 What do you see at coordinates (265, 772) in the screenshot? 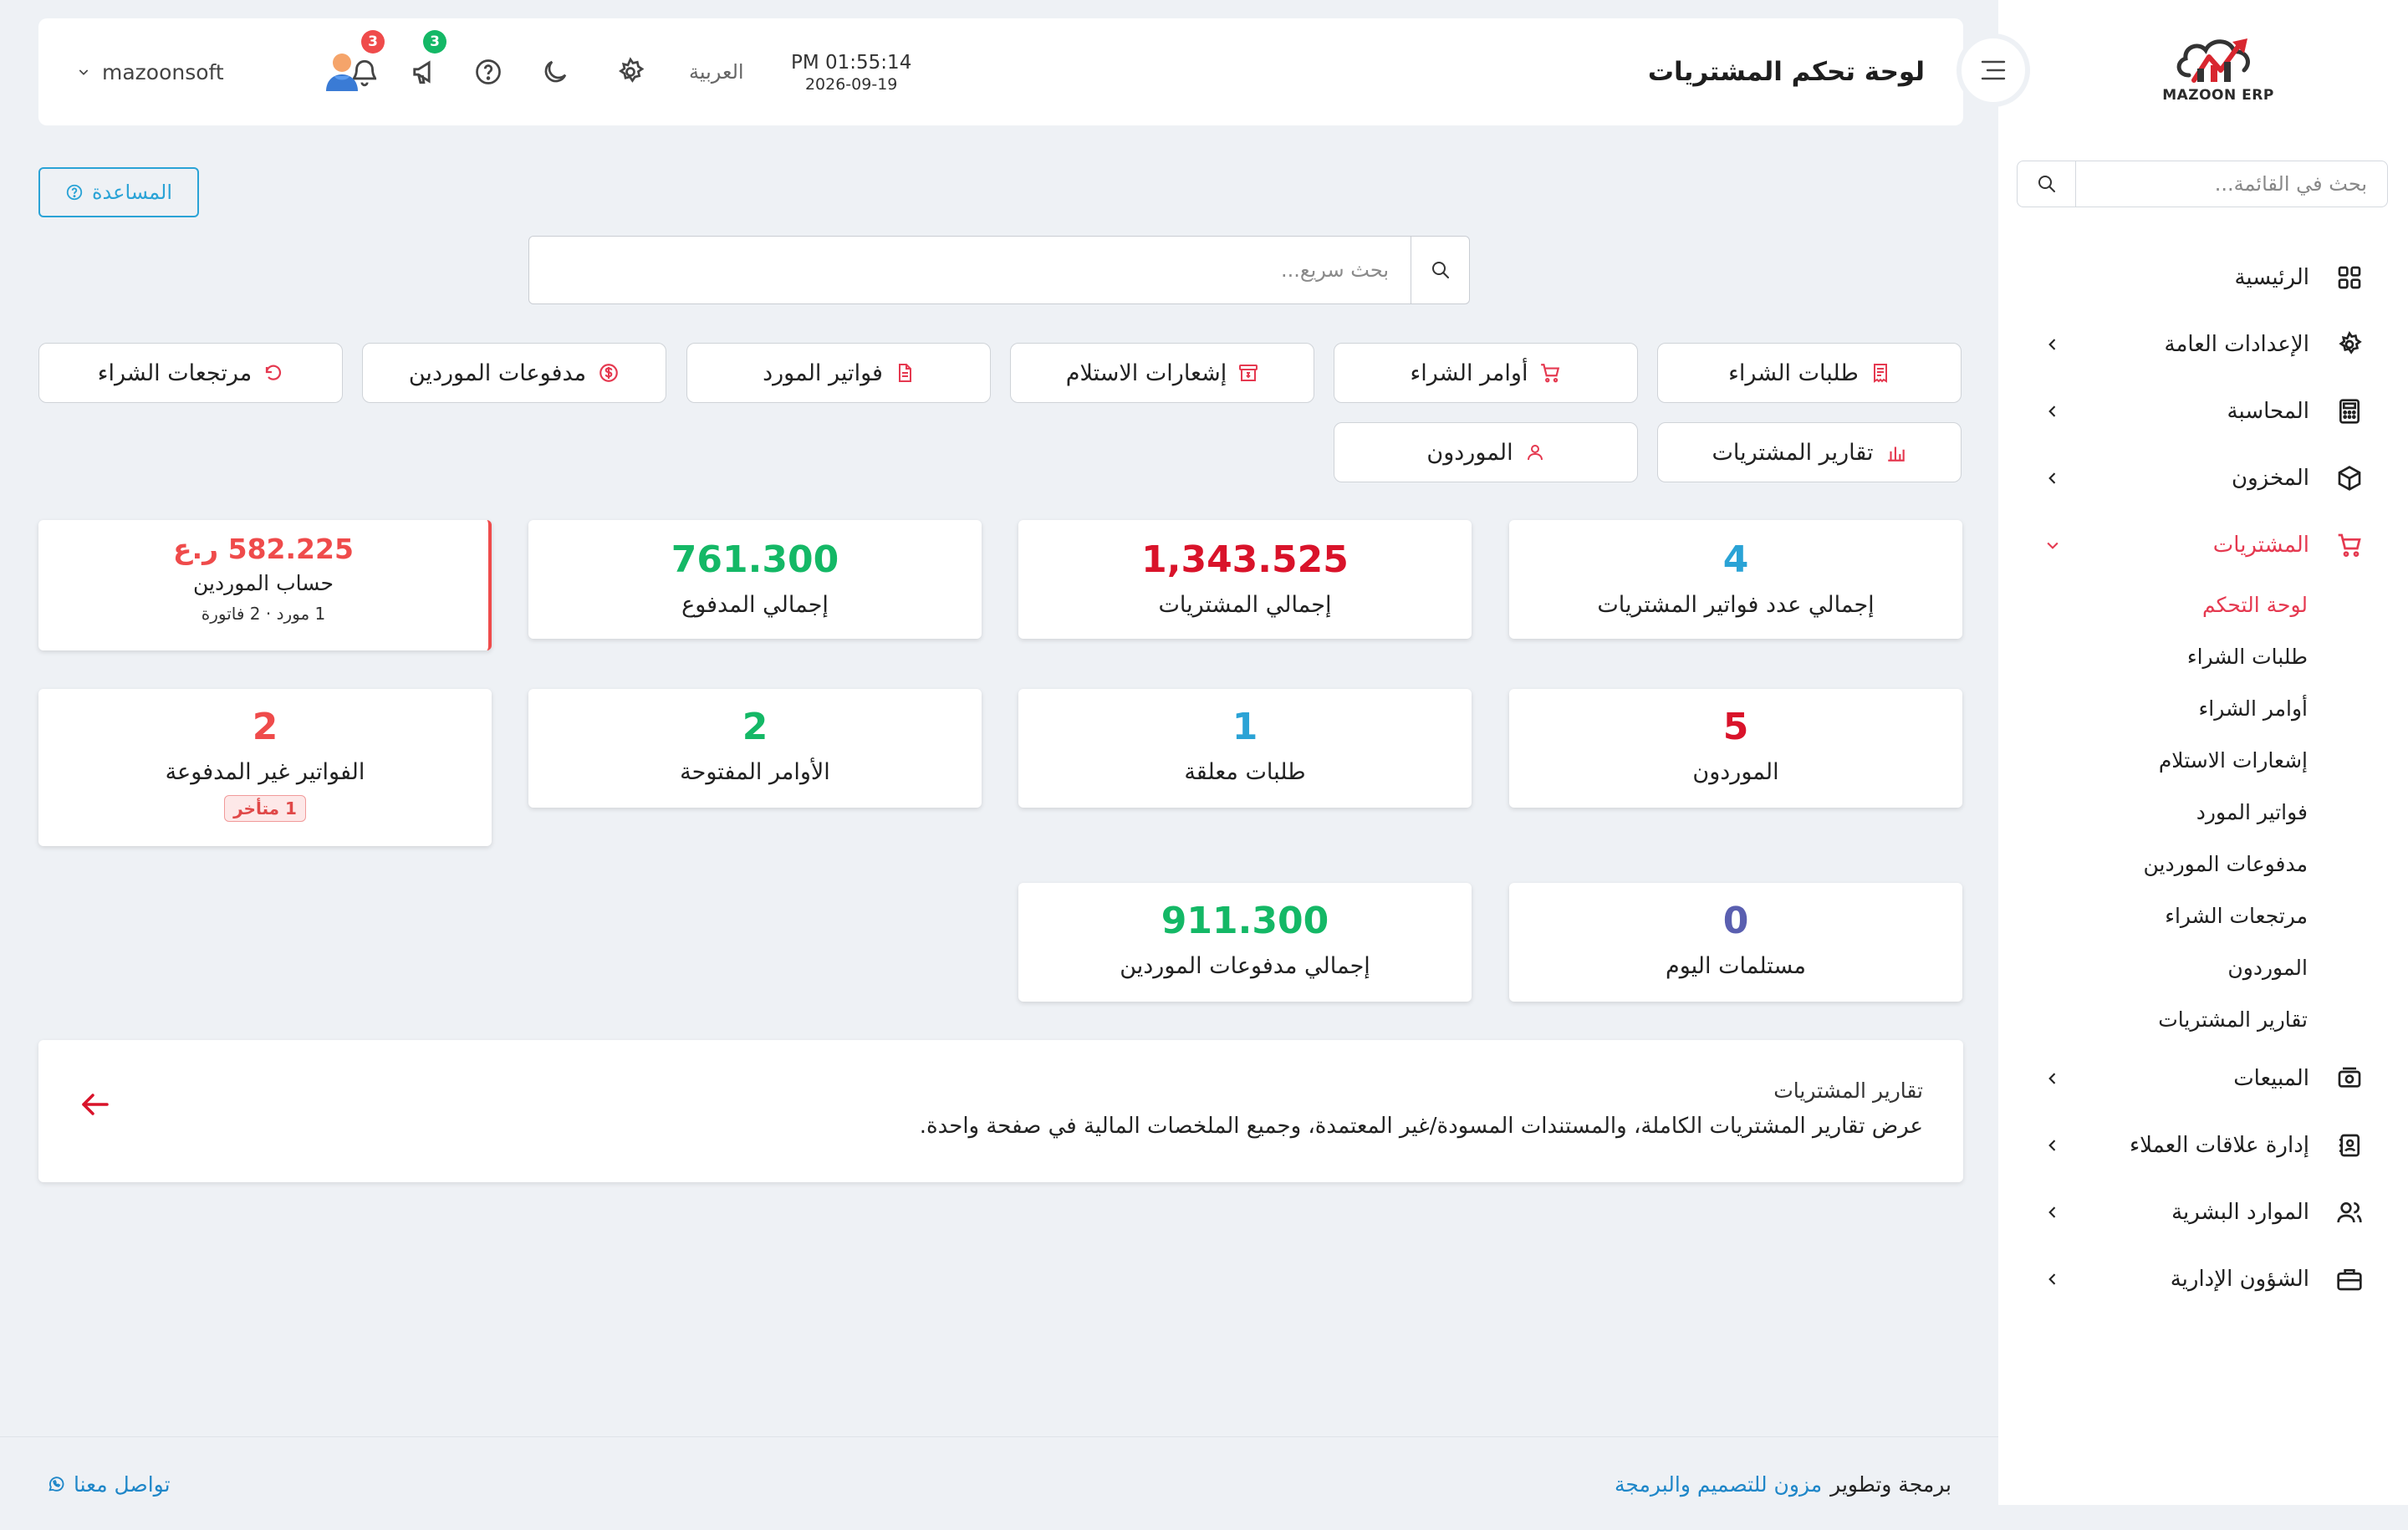
I see `stat-label: الفواتير غير المدفوعة` at bounding box center [265, 772].